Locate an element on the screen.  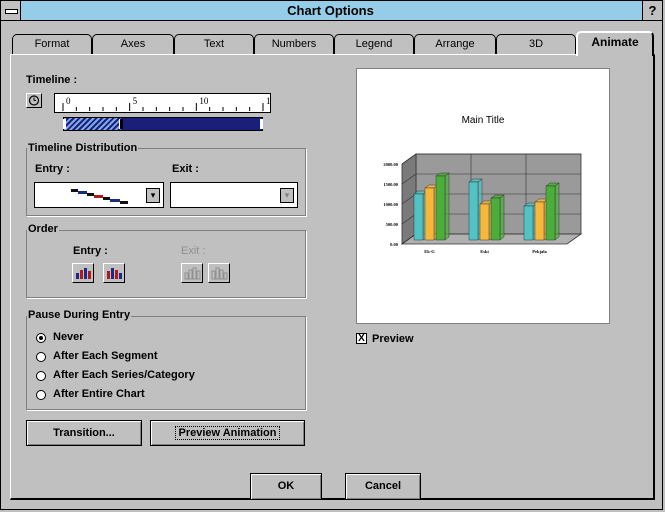
preview-checkbox-label: Preview is located at coordinates (393, 339).